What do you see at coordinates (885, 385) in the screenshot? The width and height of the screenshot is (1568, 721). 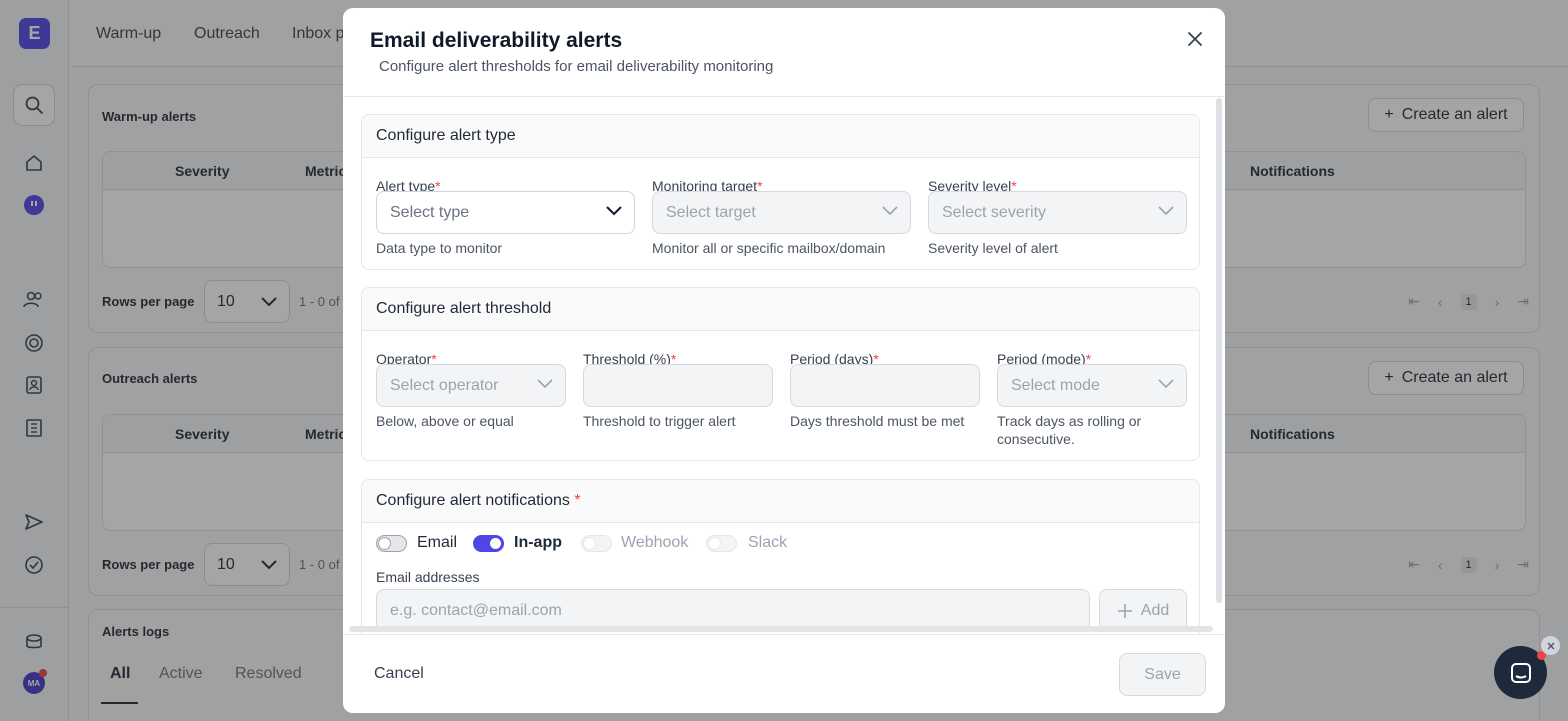 I see `period-days-input` at bounding box center [885, 385].